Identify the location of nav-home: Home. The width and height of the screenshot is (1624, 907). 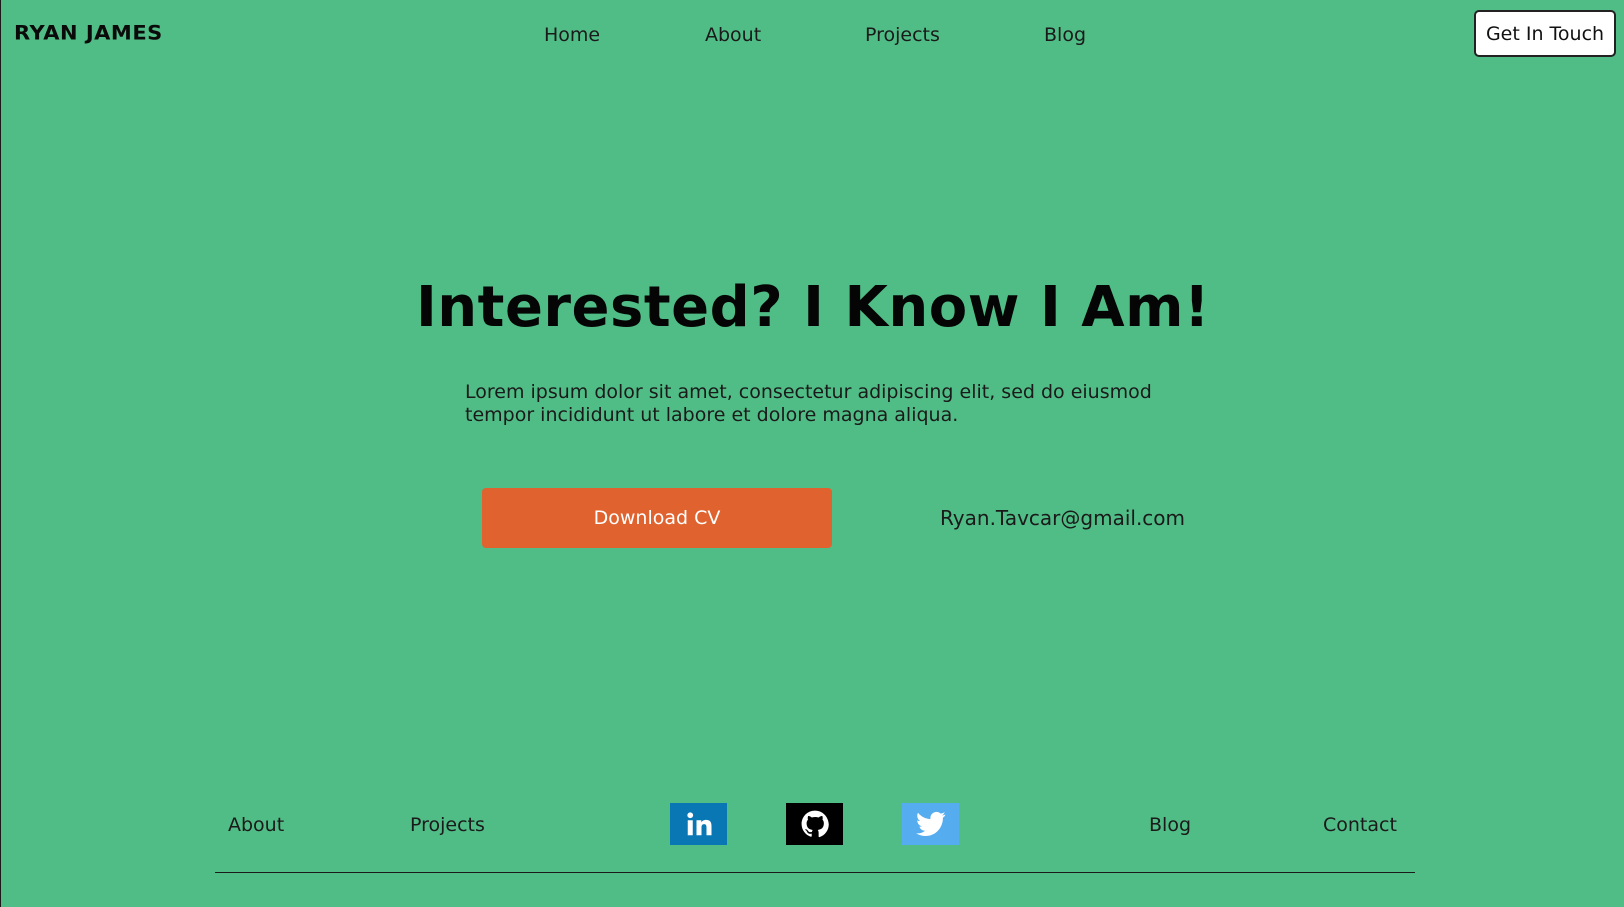
(572, 35).